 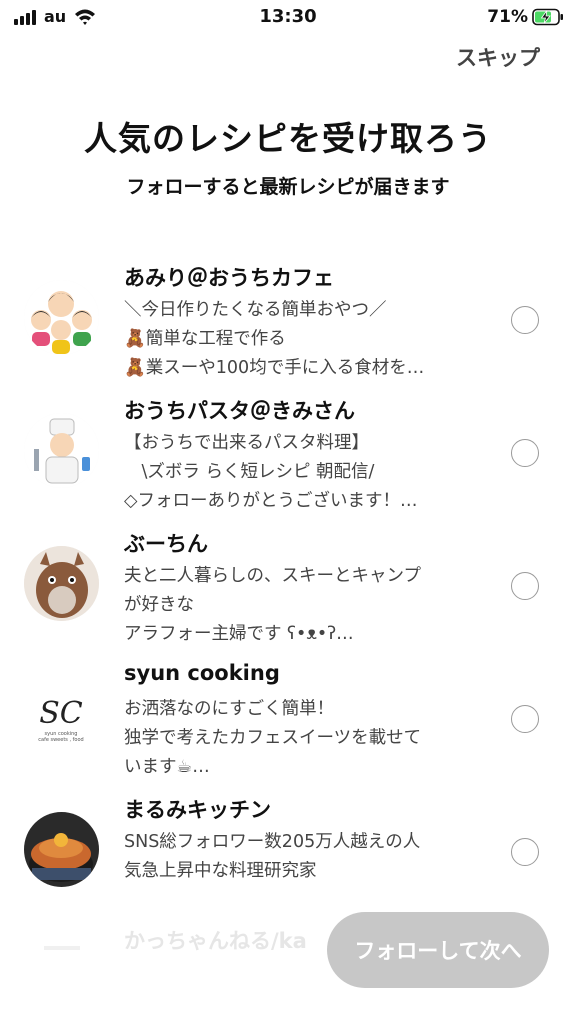 What do you see at coordinates (273, 738) in the screenshot?
I see `description-line: 独学で考えたカフェスイーツを載せて` at bounding box center [273, 738].